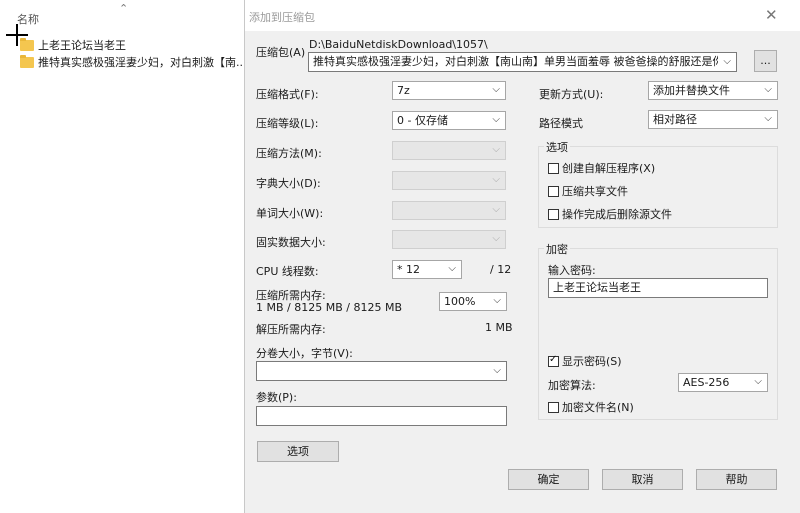 The height and width of the screenshot is (513, 800). I want to click on mem-decompress-value: 1 MB, so click(499, 327).